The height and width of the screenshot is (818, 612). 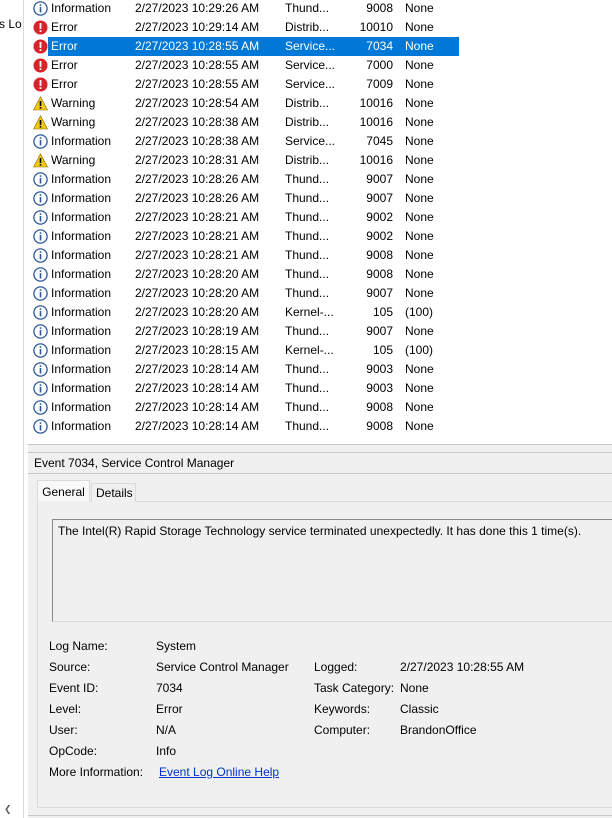 I want to click on log-name-label: Log Name:, so click(x=78, y=646).